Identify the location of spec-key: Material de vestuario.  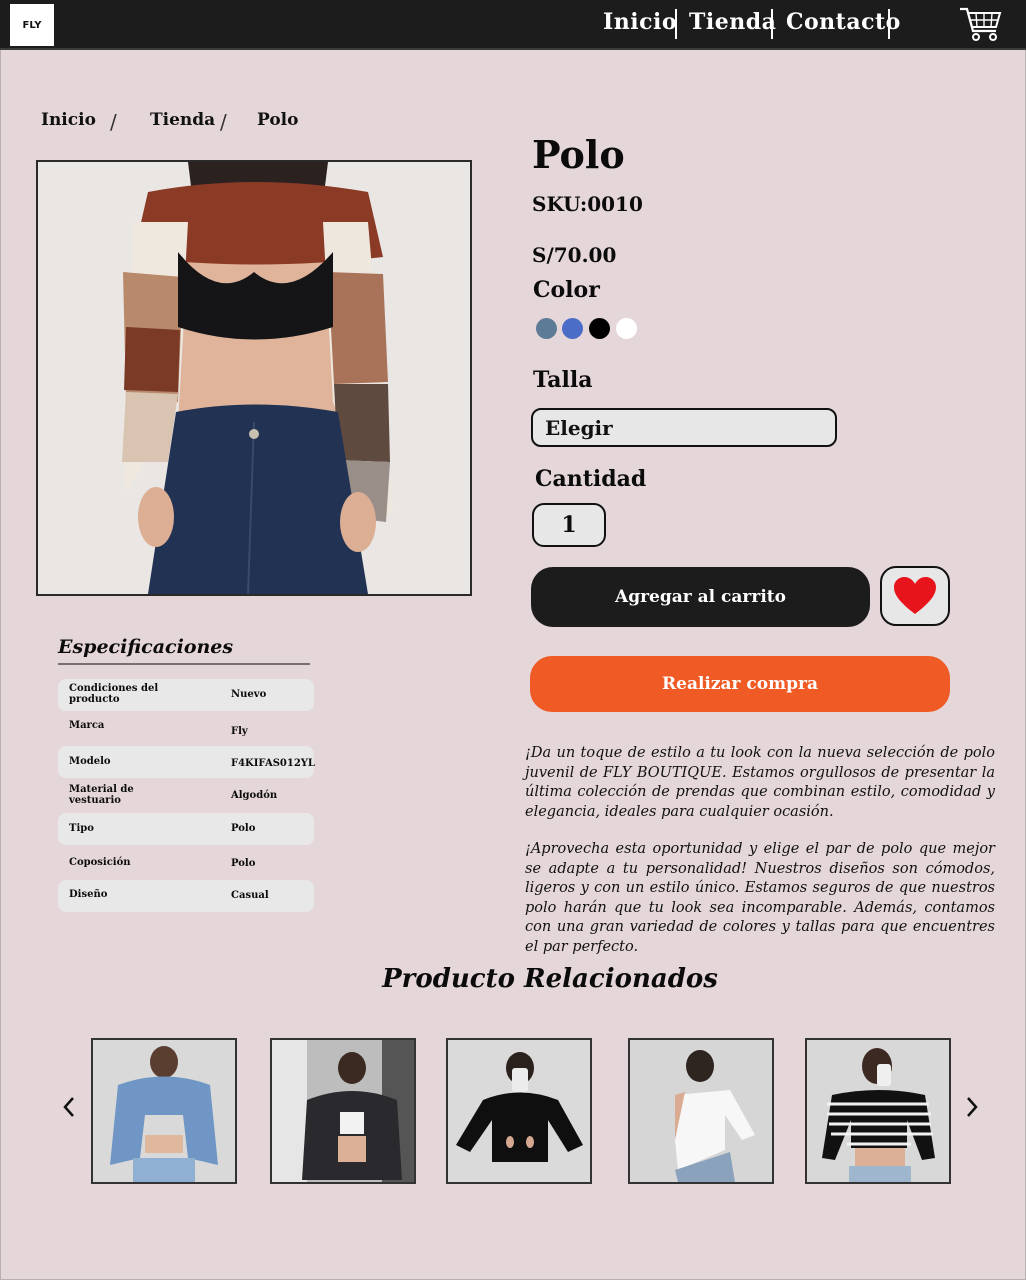
(101, 795).